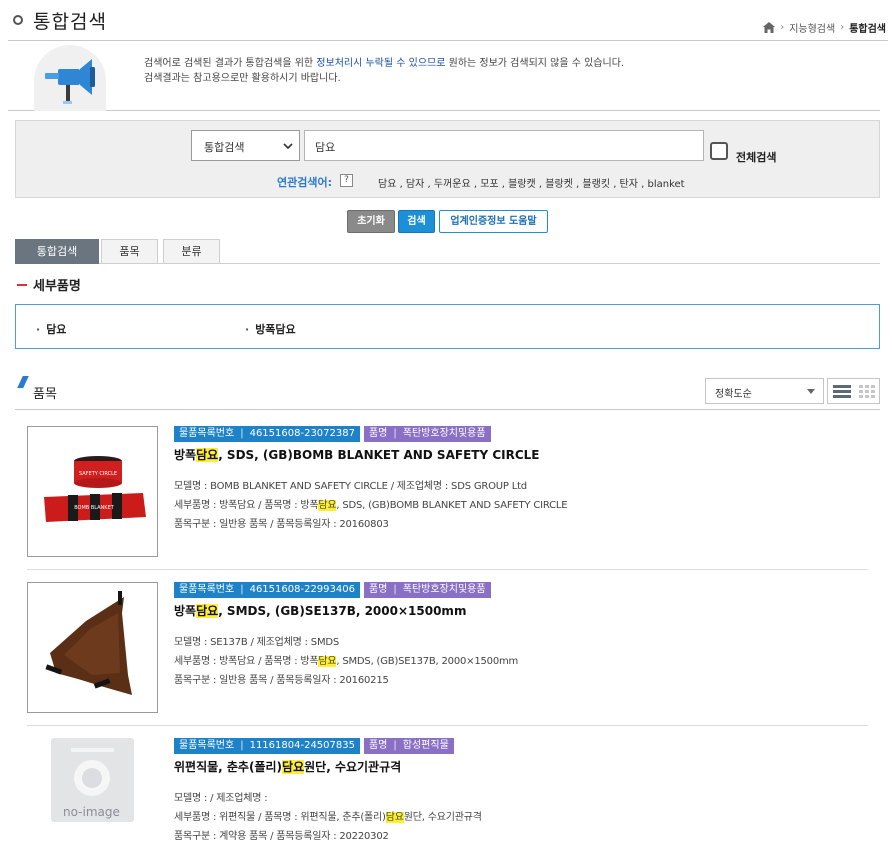  What do you see at coordinates (98, 474) in the screenshot?
I see `svg-text: SAFETY CIRCLE` at bounding box center [98, 474].